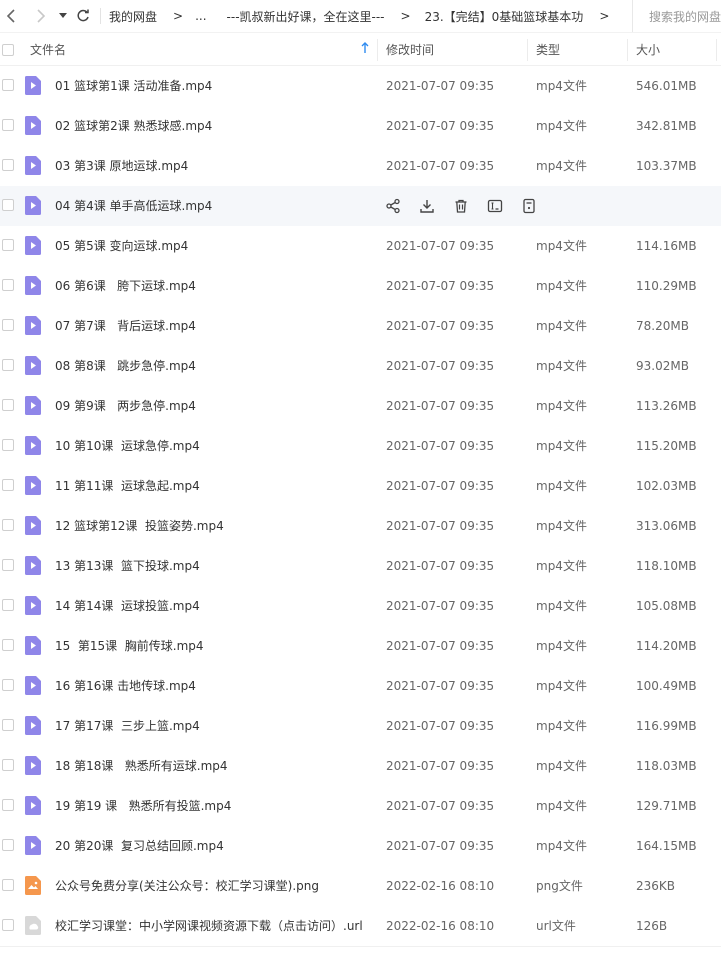 The image size is (721, 953). I want to click on more-button, so click(529, 206).